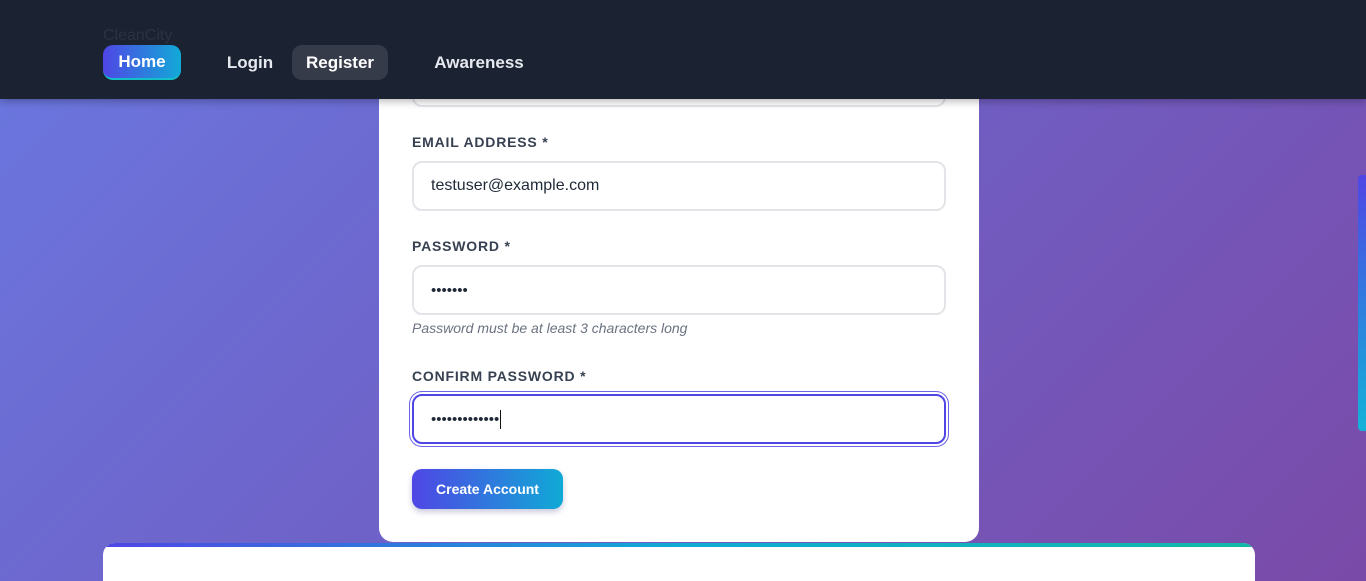 The width and height of the screenshot is (1366, 581). I want to click on scrollbar-thumb, so click(1362, 303).